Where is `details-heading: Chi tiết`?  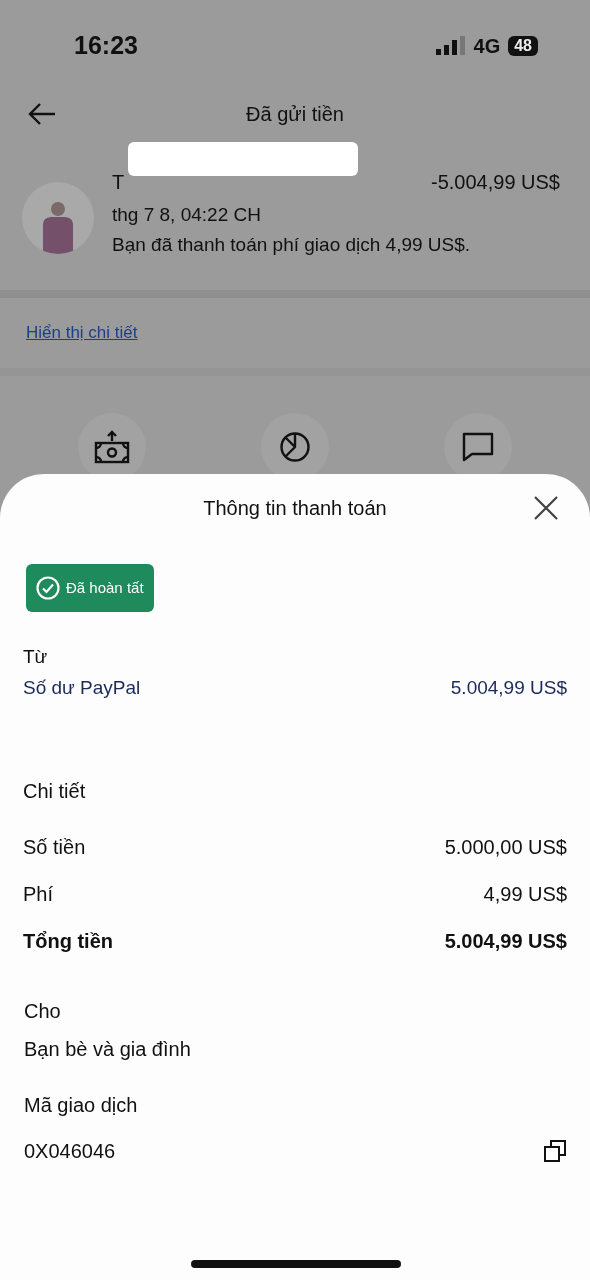 details-heading: Chi tiết is located at coordinates (55, 791).